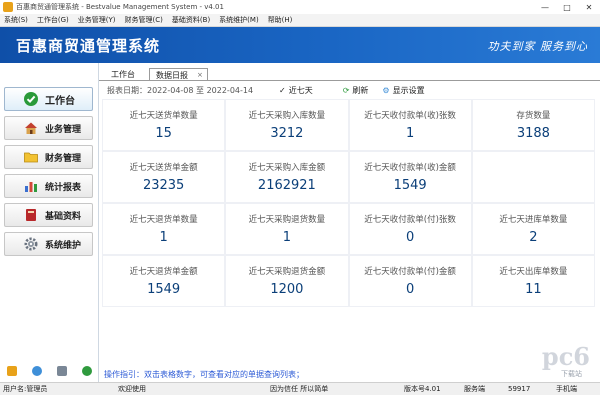 This screenshot has height=395, width=600. I want to click on metric-cell: 近七天出库单数量 11, so click(533, 281).